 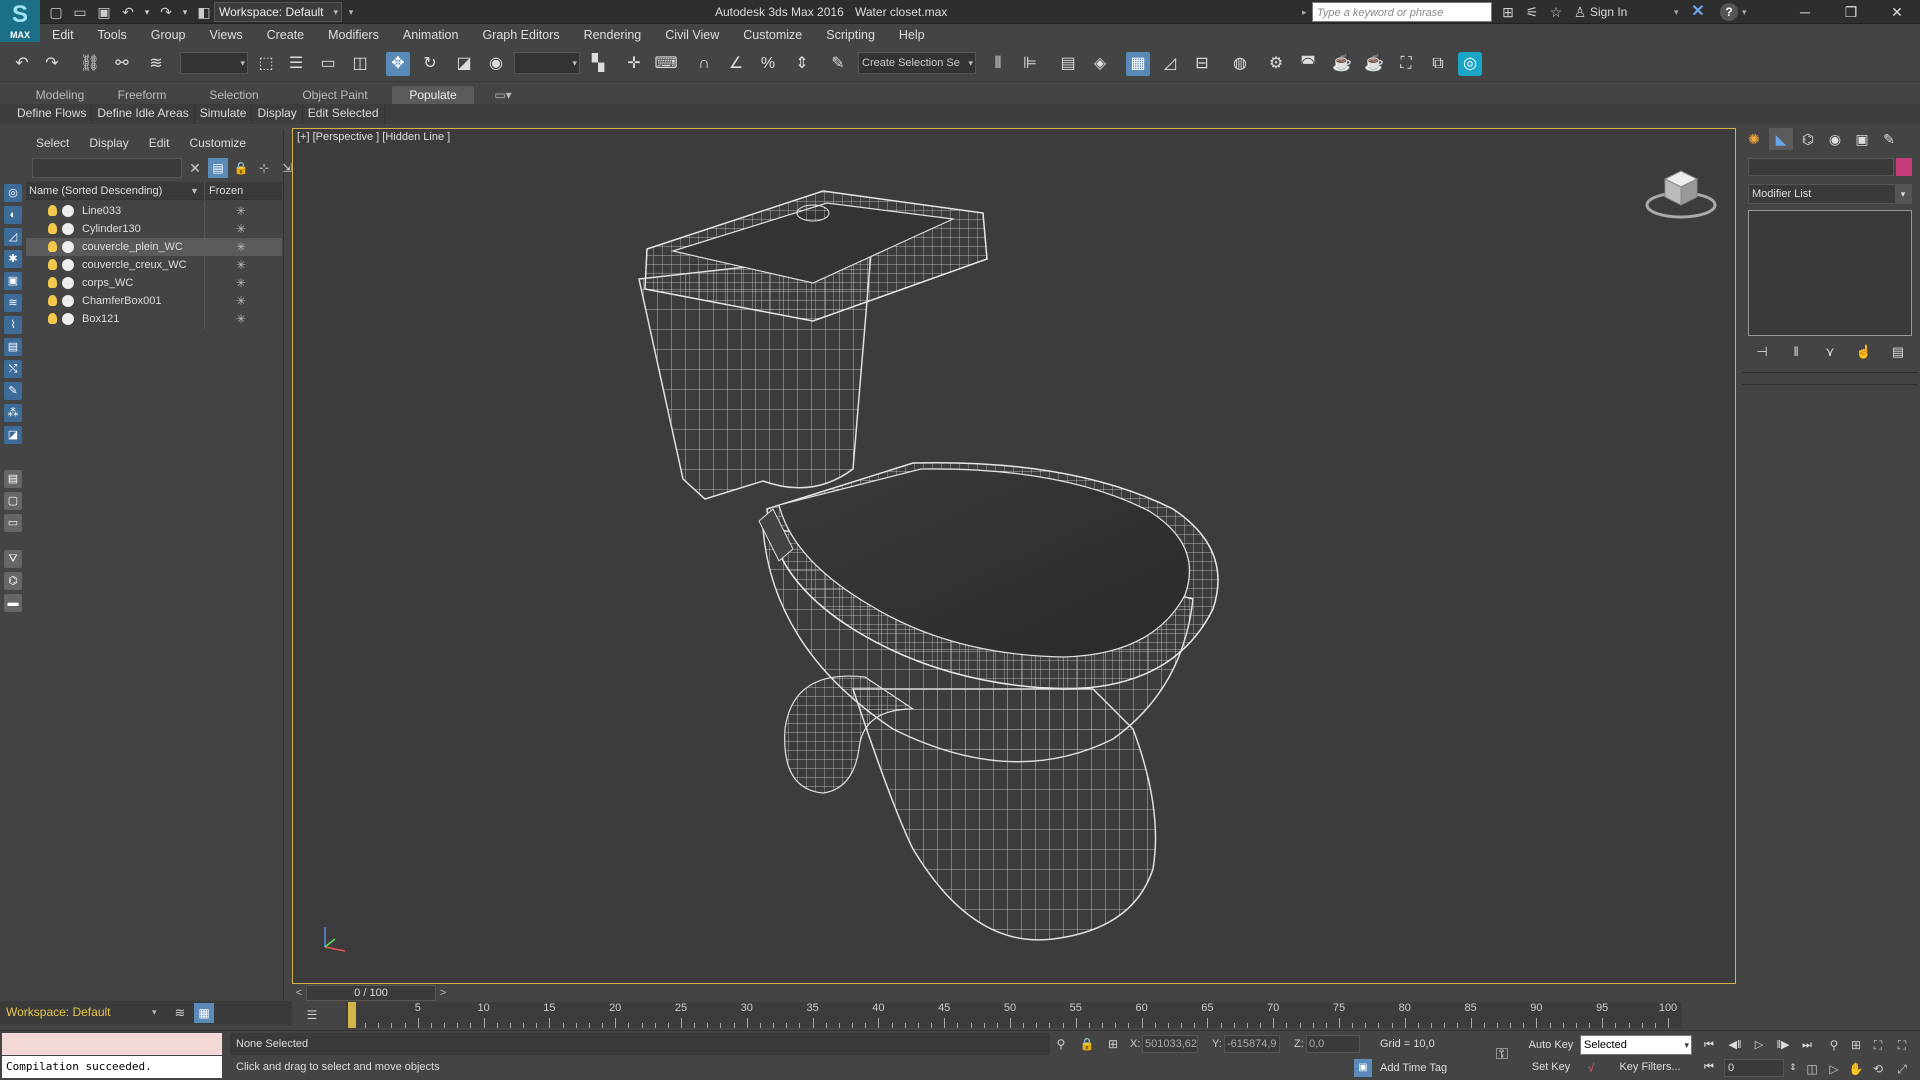 What do you see at coordinates (56, 12) in the screenshot?
I see `new-file-icon: ▢` at bounding box center [56, 12].